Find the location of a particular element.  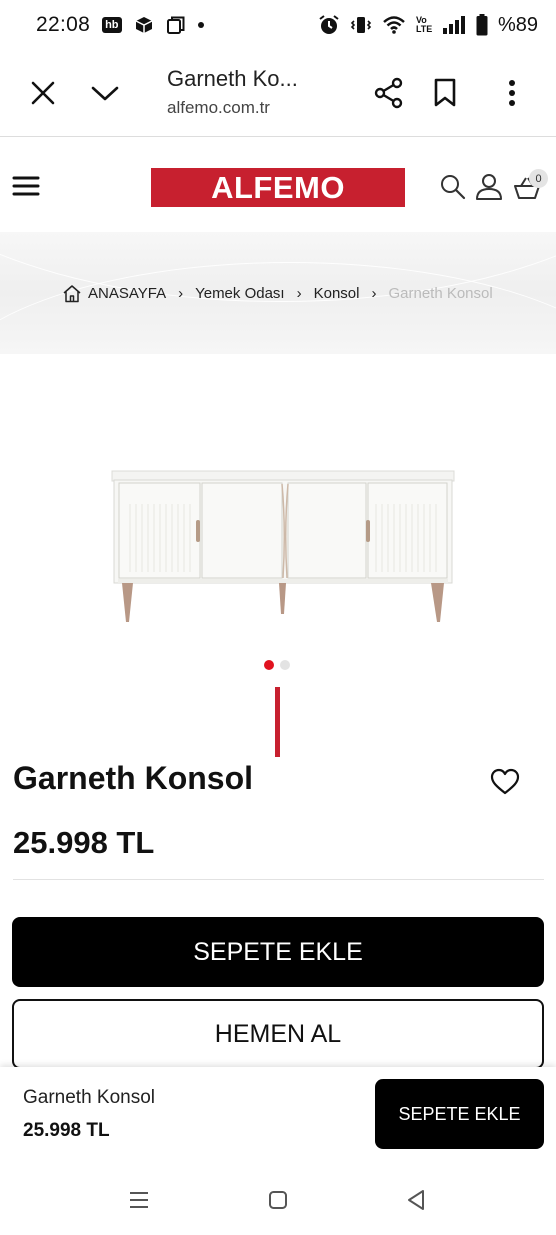

site-header: ALFEMO 0 is located at coordinates (278, 184).